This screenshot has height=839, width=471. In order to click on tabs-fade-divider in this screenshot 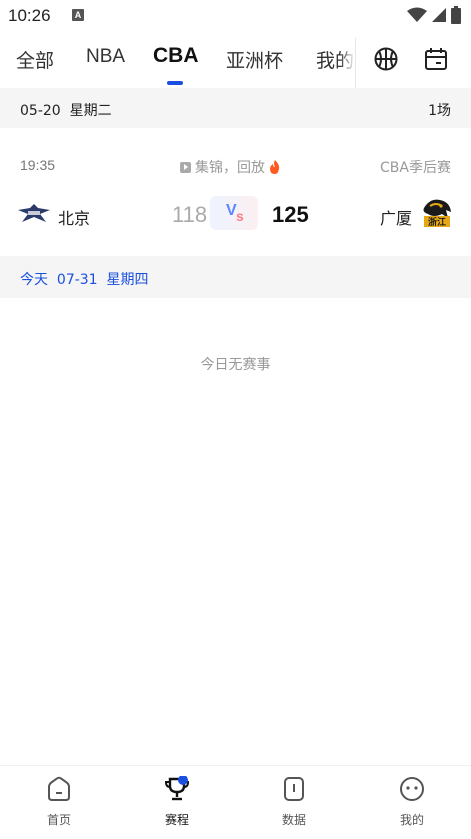, I will do `click(348, 64)`.